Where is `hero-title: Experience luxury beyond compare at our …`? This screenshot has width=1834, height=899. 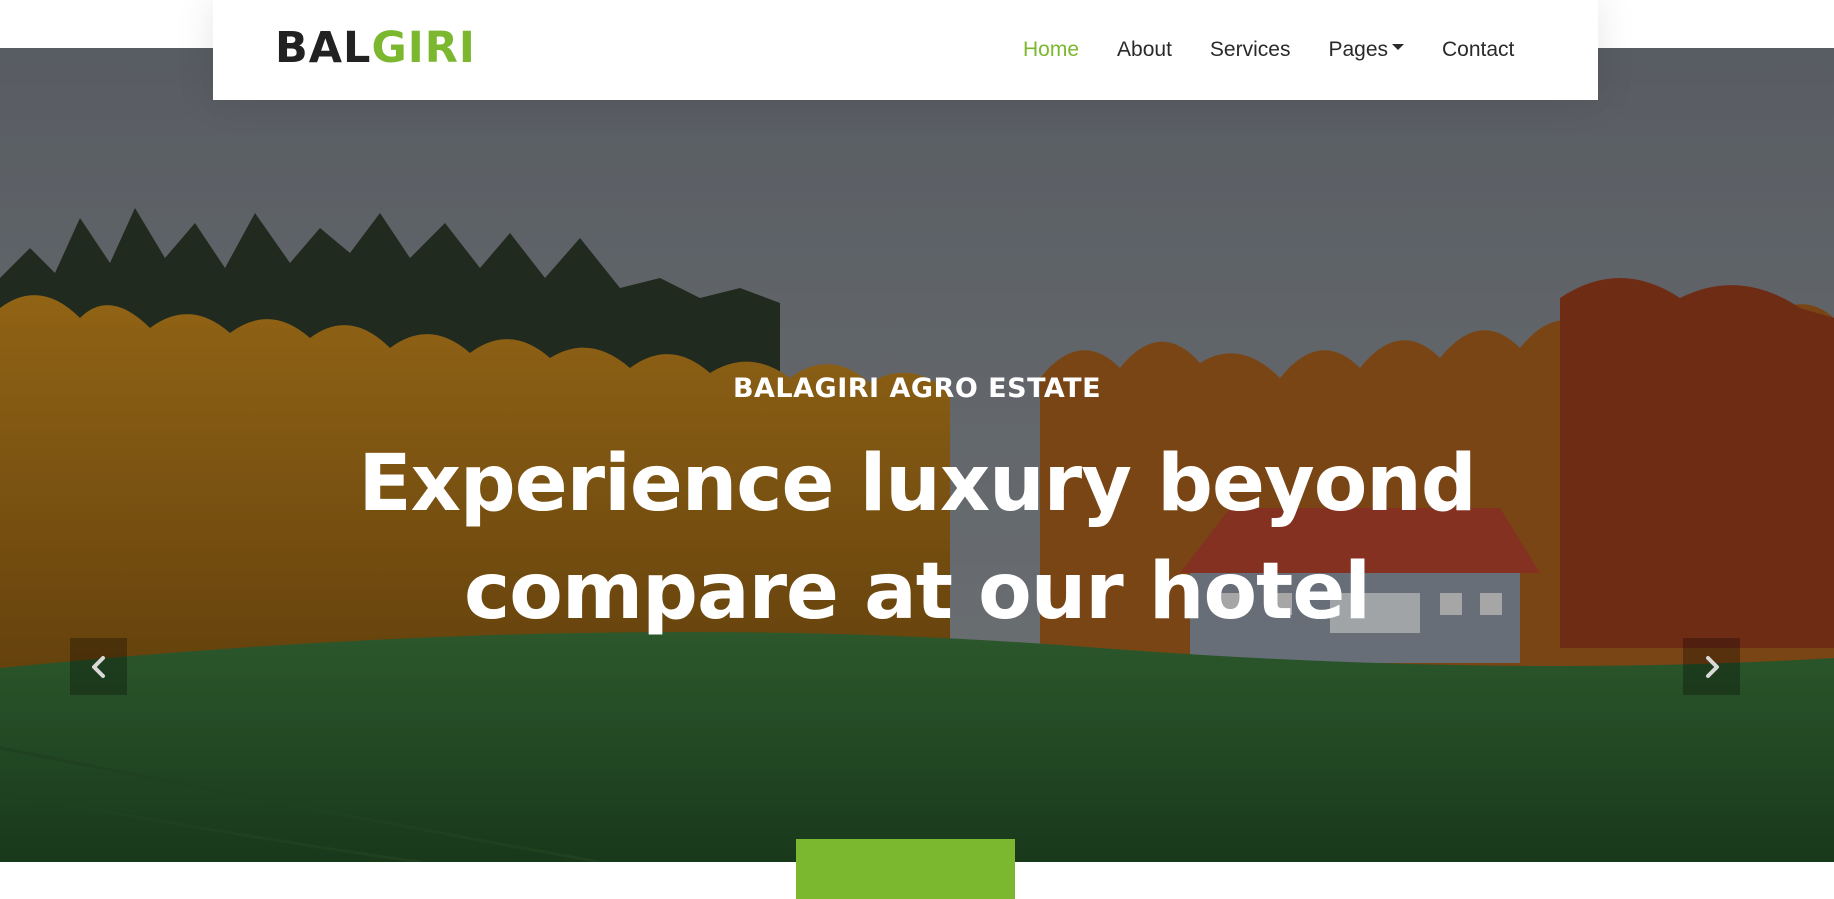 hero-title: Experience luxury beyond compare at our … is located at coordinates (917, 538).